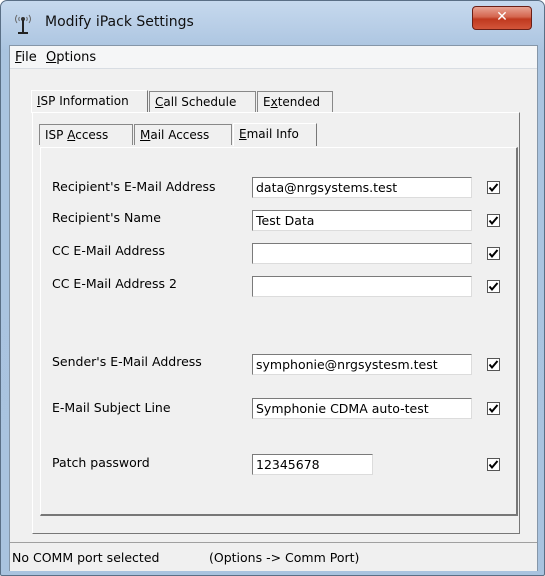 This screenshot has height=576, width=545. I want to click on recipient-name-checkbox, so click(493, 220).